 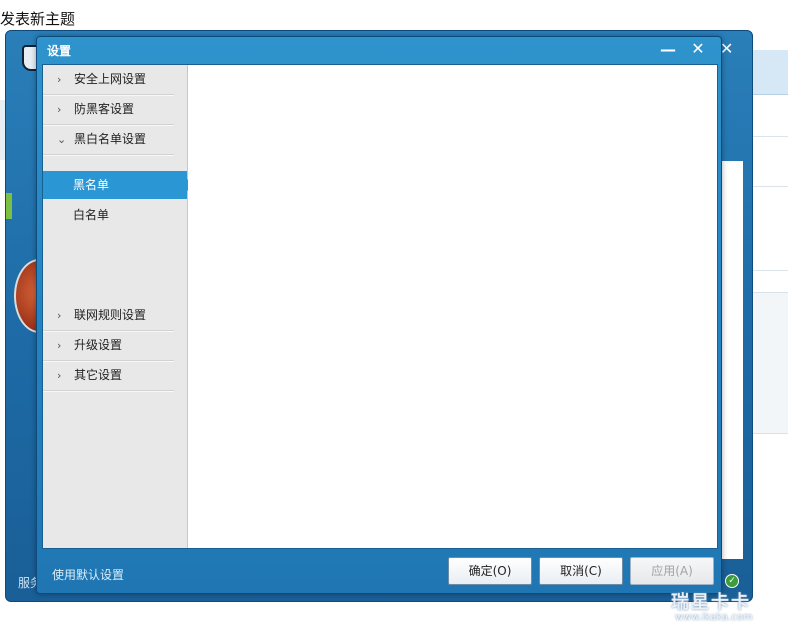 I want to click on watermark: 瑞星卡卡 www.ikaka.com, so click(x=719, y=608).